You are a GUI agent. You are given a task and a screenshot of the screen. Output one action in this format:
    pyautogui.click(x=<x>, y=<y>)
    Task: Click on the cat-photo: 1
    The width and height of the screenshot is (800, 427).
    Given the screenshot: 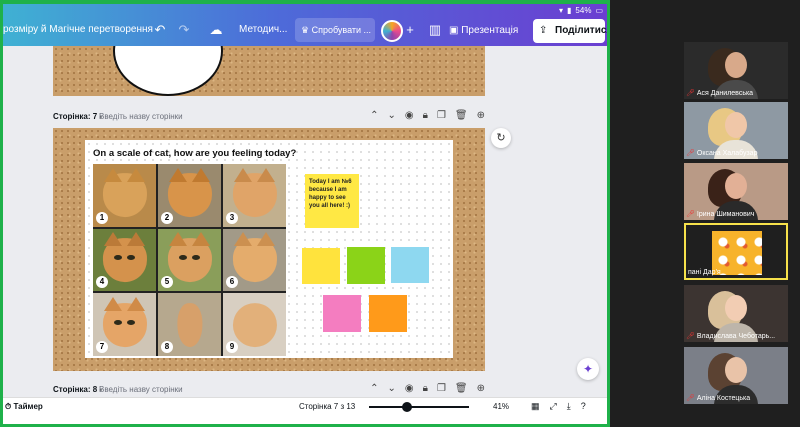 What is the action you would take?
    pyautogui.click(x=124, y=195)
    